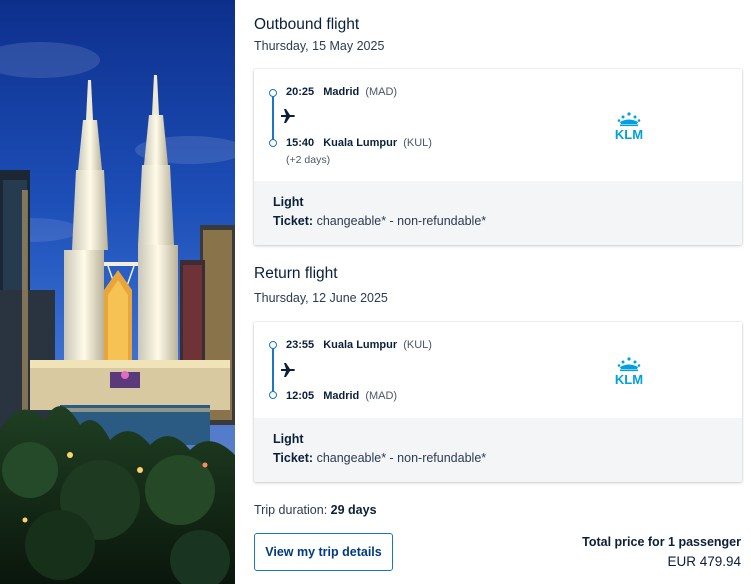 The image size is (751, 584). I want to click on outbound-timeline, so click(273, 118).